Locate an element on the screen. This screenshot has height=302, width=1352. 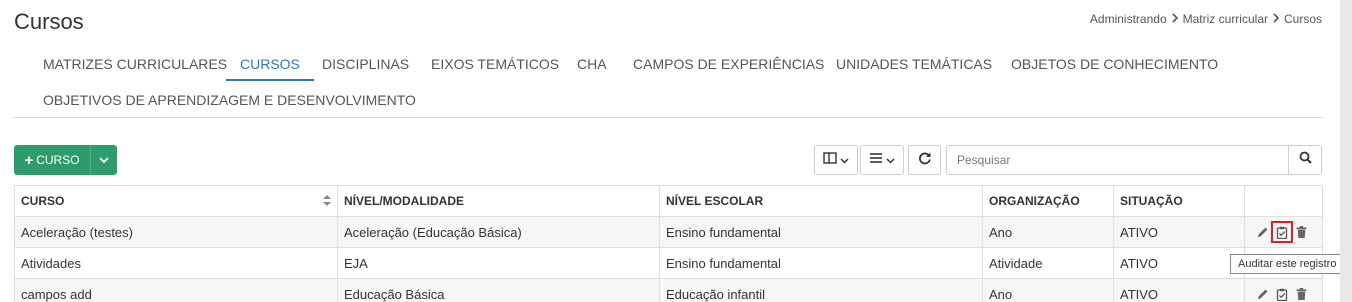
columns-toggle-button is located at coordinates (836, 160).